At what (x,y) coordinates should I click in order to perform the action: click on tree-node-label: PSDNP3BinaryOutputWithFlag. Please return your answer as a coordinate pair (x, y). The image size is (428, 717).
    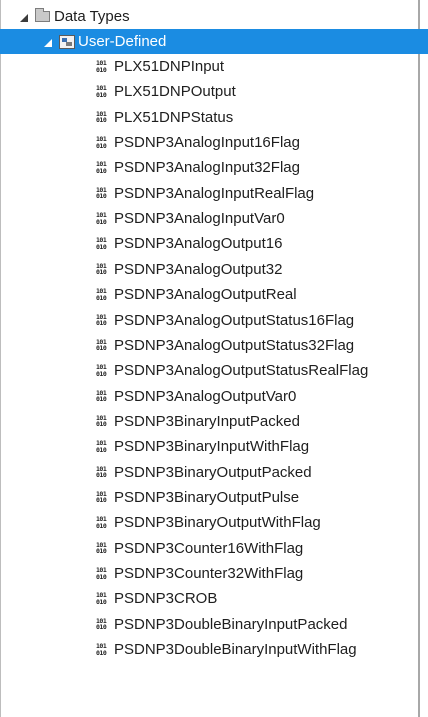
    Looking at the image, I should click on (217, 523).